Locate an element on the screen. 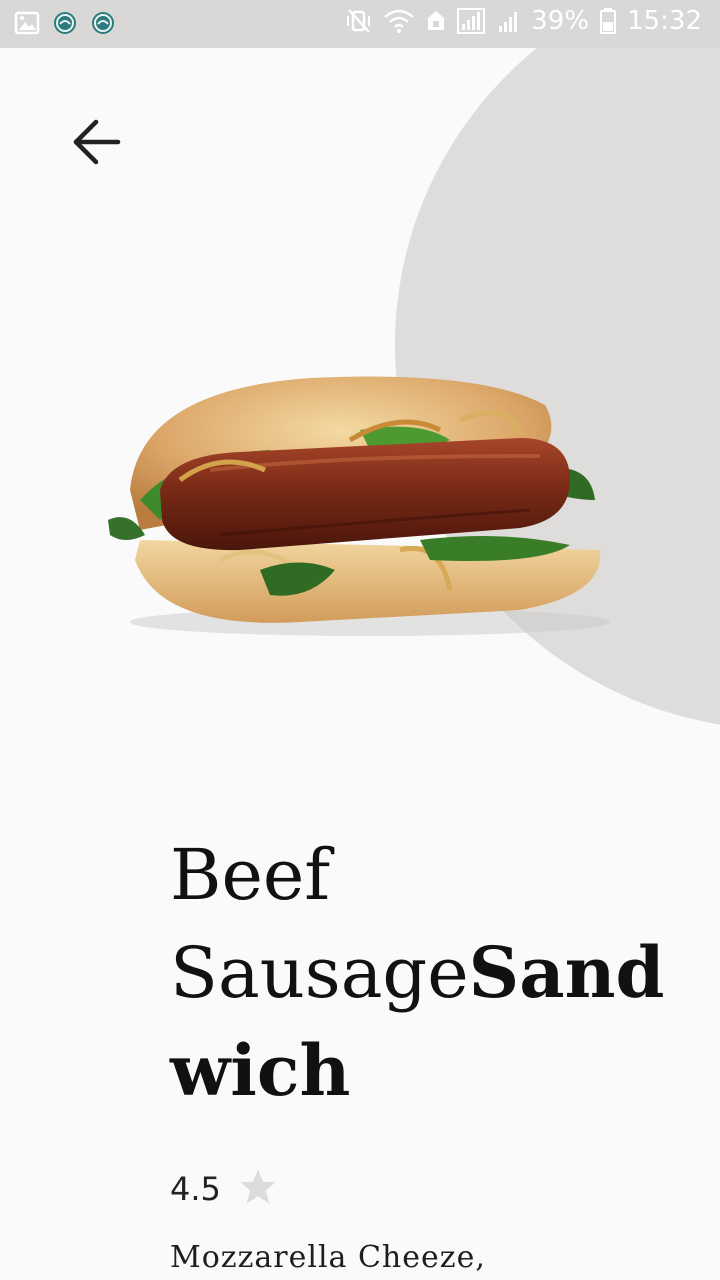  battery-icon is located at coordinates (608, 21).